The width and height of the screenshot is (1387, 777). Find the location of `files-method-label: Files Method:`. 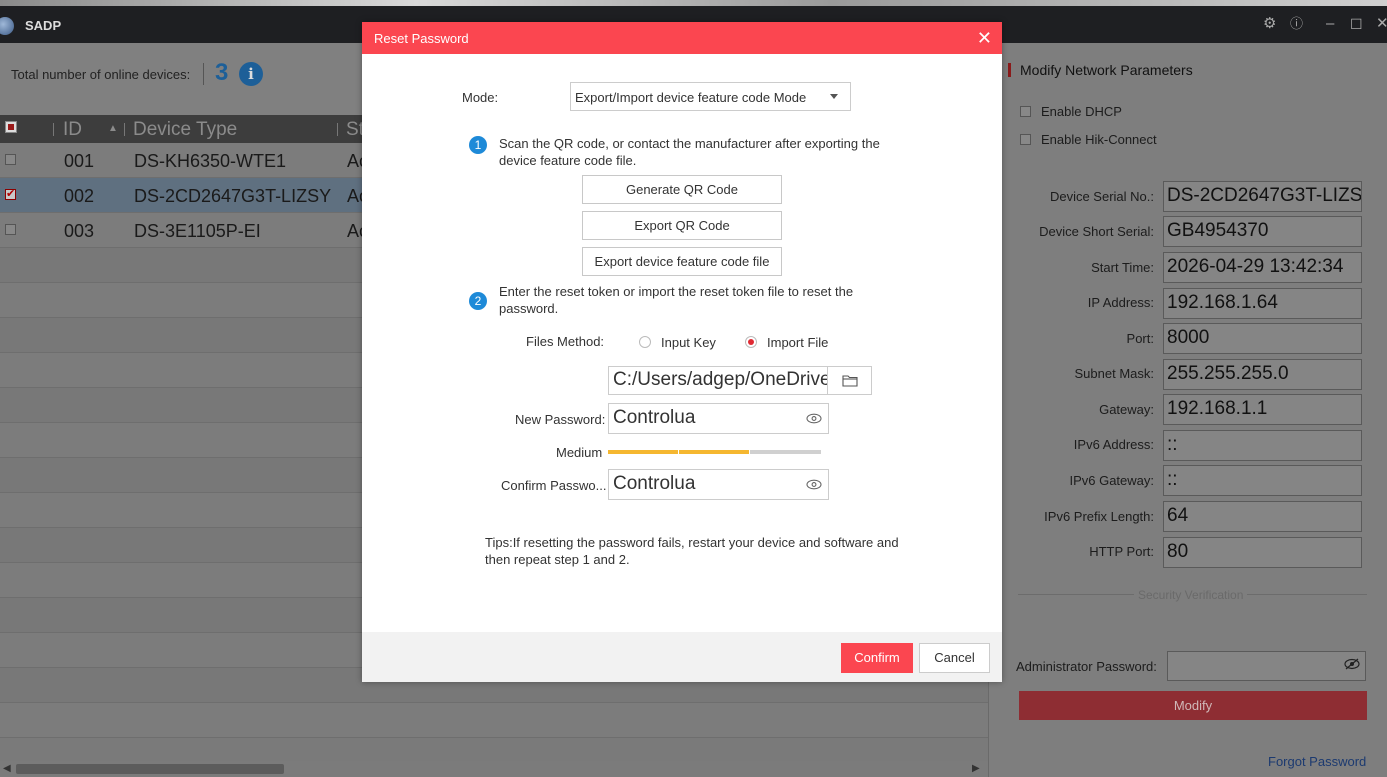

files-method-label: Files Method: is located at coordinates (565, 341).